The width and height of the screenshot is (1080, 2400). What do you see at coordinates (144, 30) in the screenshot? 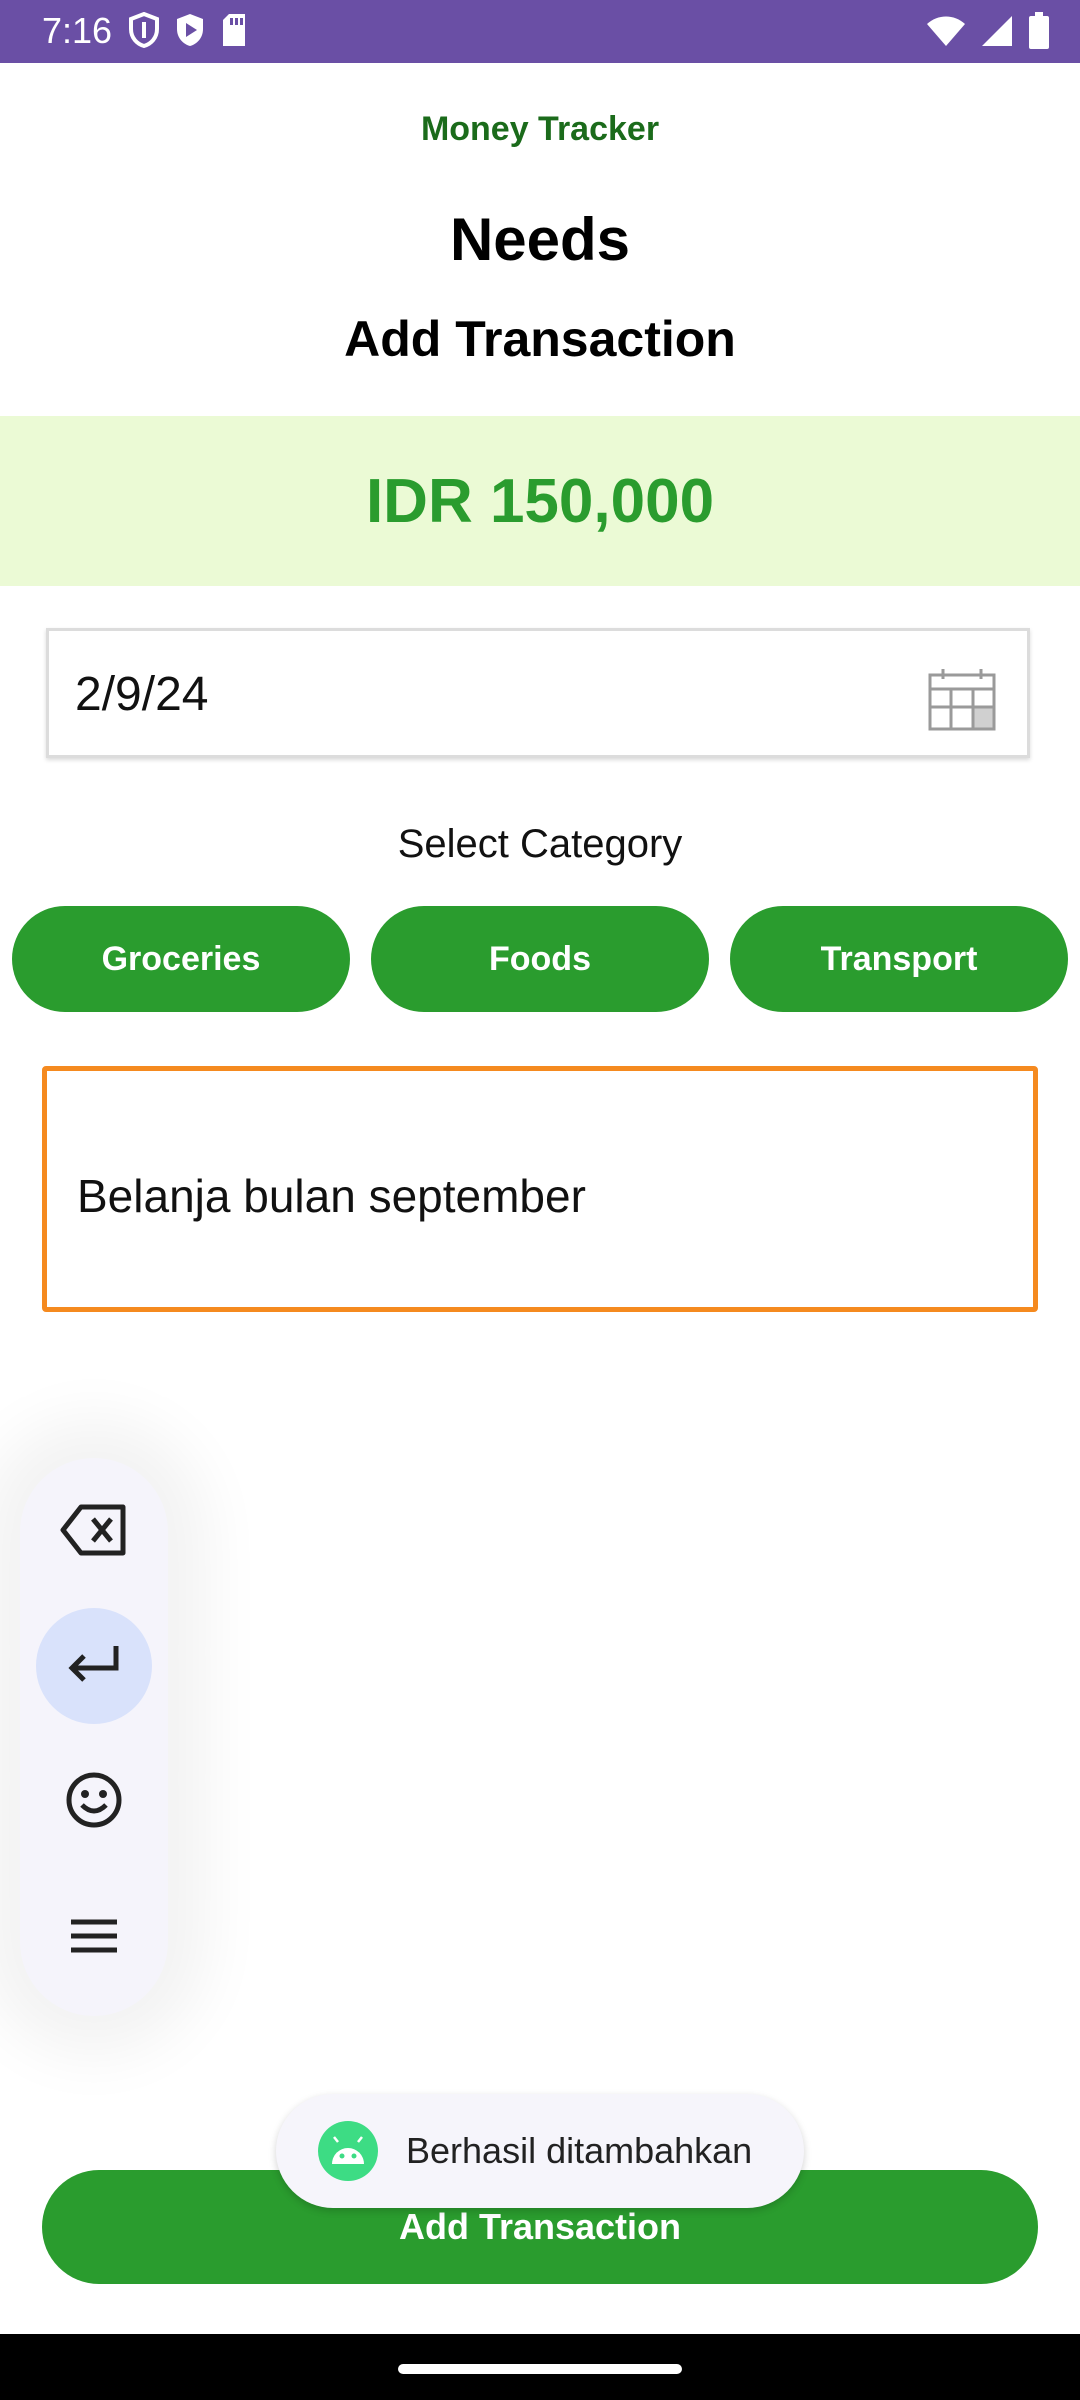
I see `shield-icon` at bounding box center [144, 30].